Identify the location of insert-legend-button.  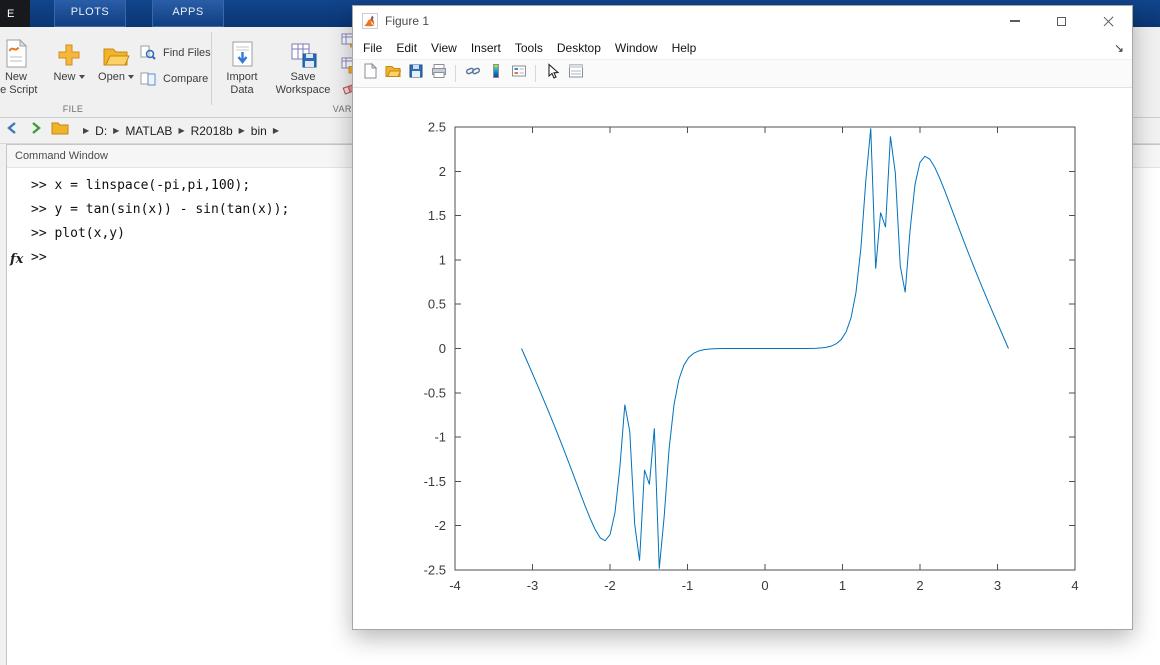
(518, 73).